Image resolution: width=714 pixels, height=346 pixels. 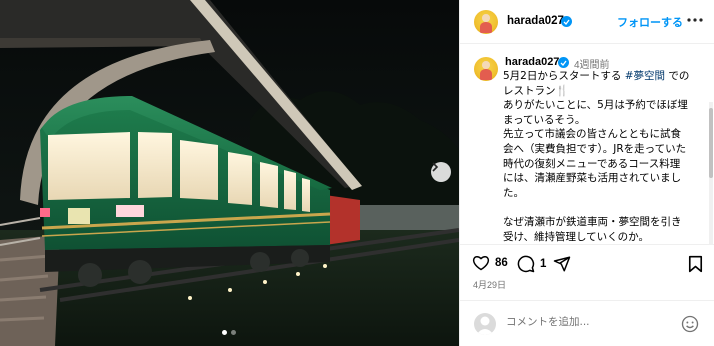 I want to click on like-button: 86, so click(x=490, y=263).